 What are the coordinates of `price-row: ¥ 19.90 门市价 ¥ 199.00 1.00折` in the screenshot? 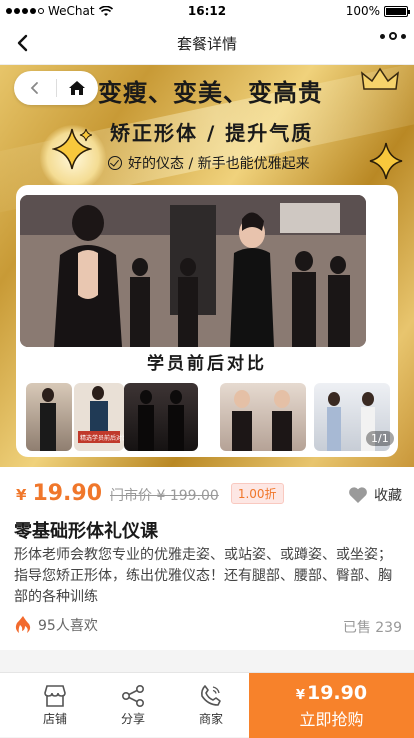 It's located at (150, 493).